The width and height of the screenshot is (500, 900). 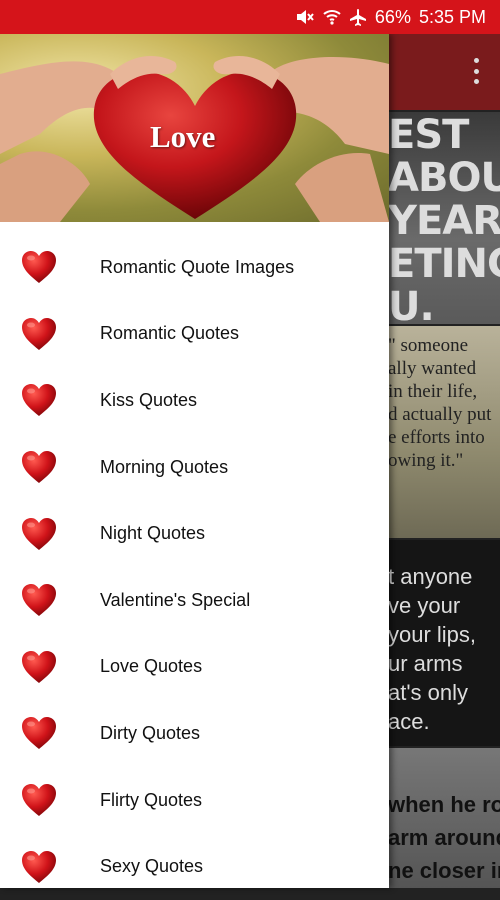 I want to click on menu-item-morning-quotes: Morning Quotes, so click(x=194, y=467).